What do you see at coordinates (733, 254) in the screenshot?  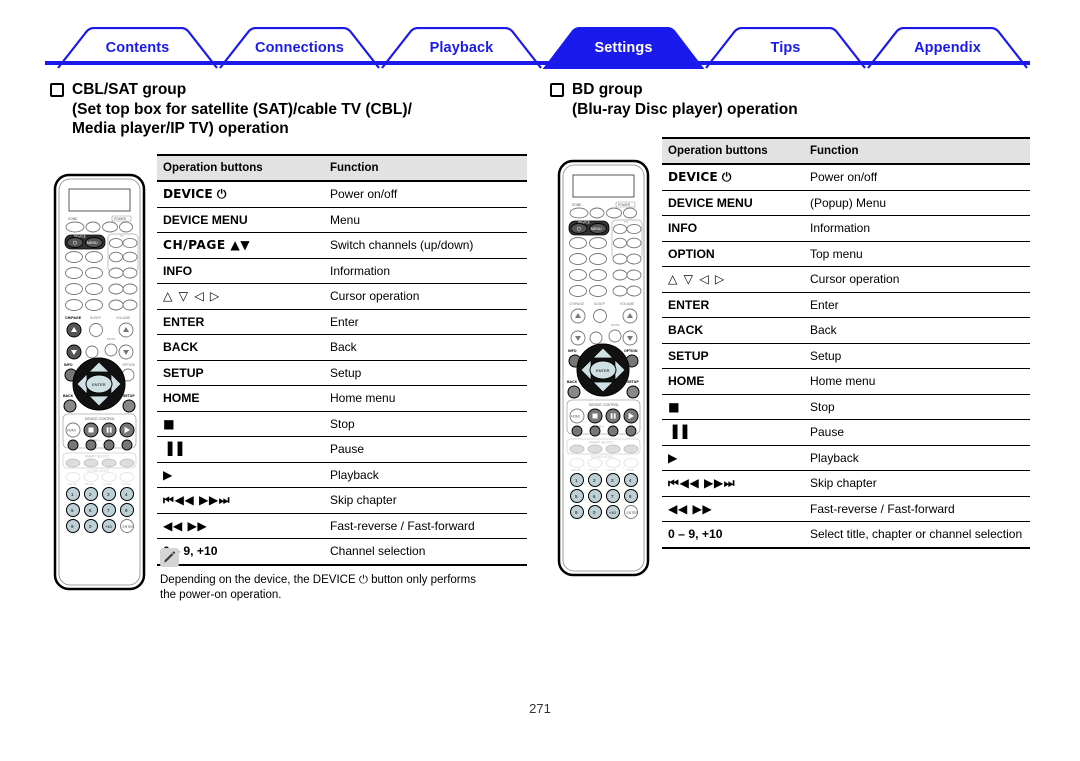 I see `cell-button: OPTION` at bounding box center [733, 254].